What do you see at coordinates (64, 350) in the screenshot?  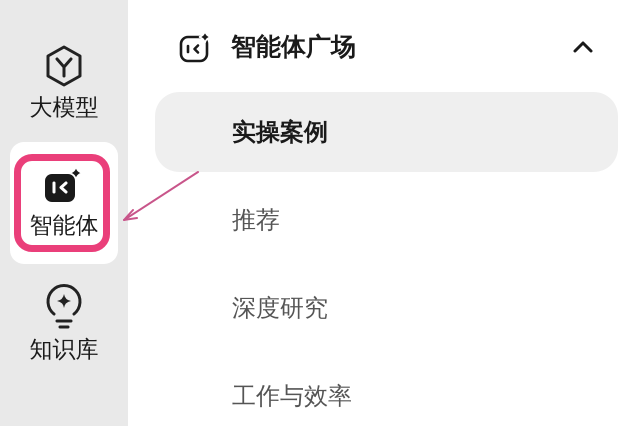 I see `sidebar-label: 知识库` at bounding box center [64, 350].